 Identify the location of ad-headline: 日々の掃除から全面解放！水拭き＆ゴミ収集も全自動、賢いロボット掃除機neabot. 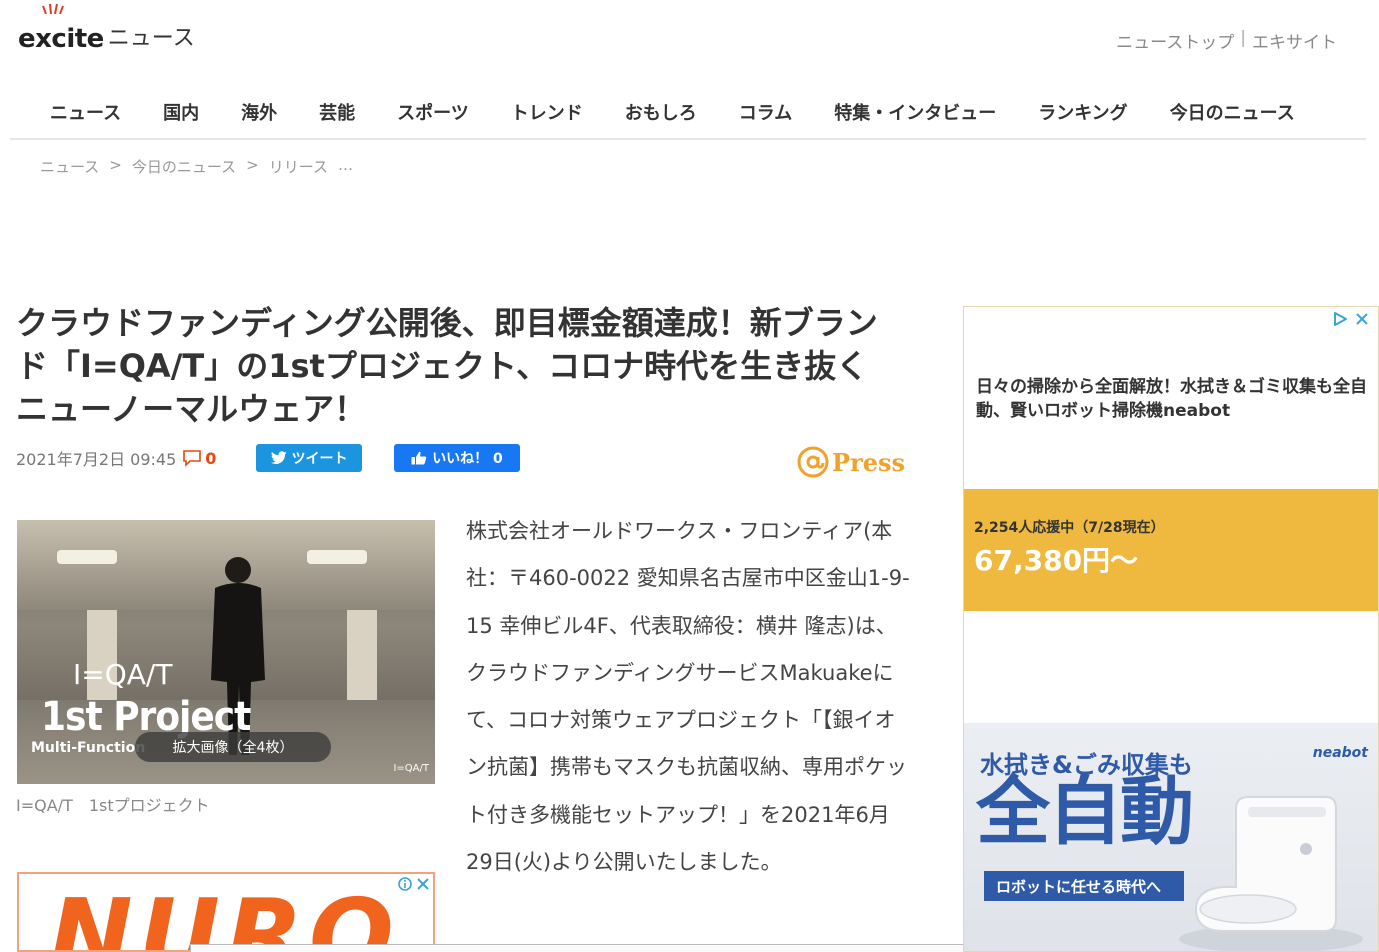
(1172, 399).